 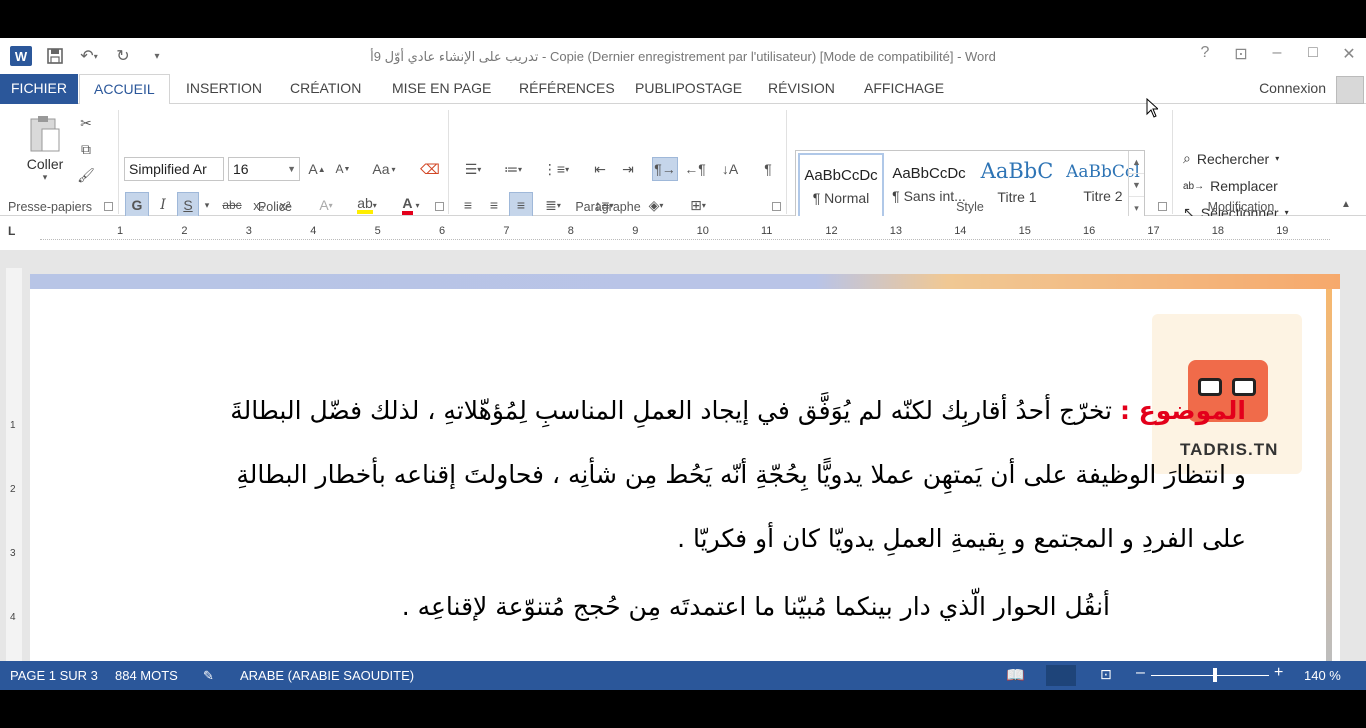 I want to click on clear-format-icon: ⌫, so click(x=430, y=169).